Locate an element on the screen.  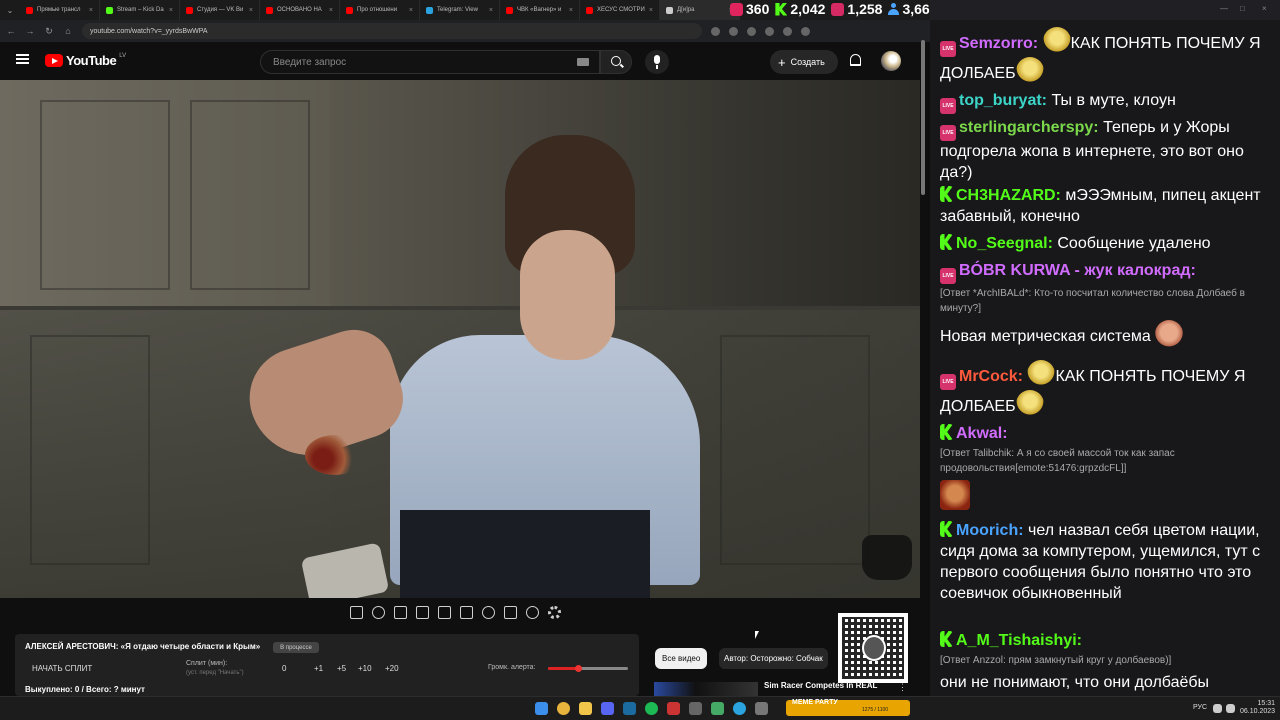
chat-nick: A_M_Tishaishyi: is located at coordinates (1019, 640).